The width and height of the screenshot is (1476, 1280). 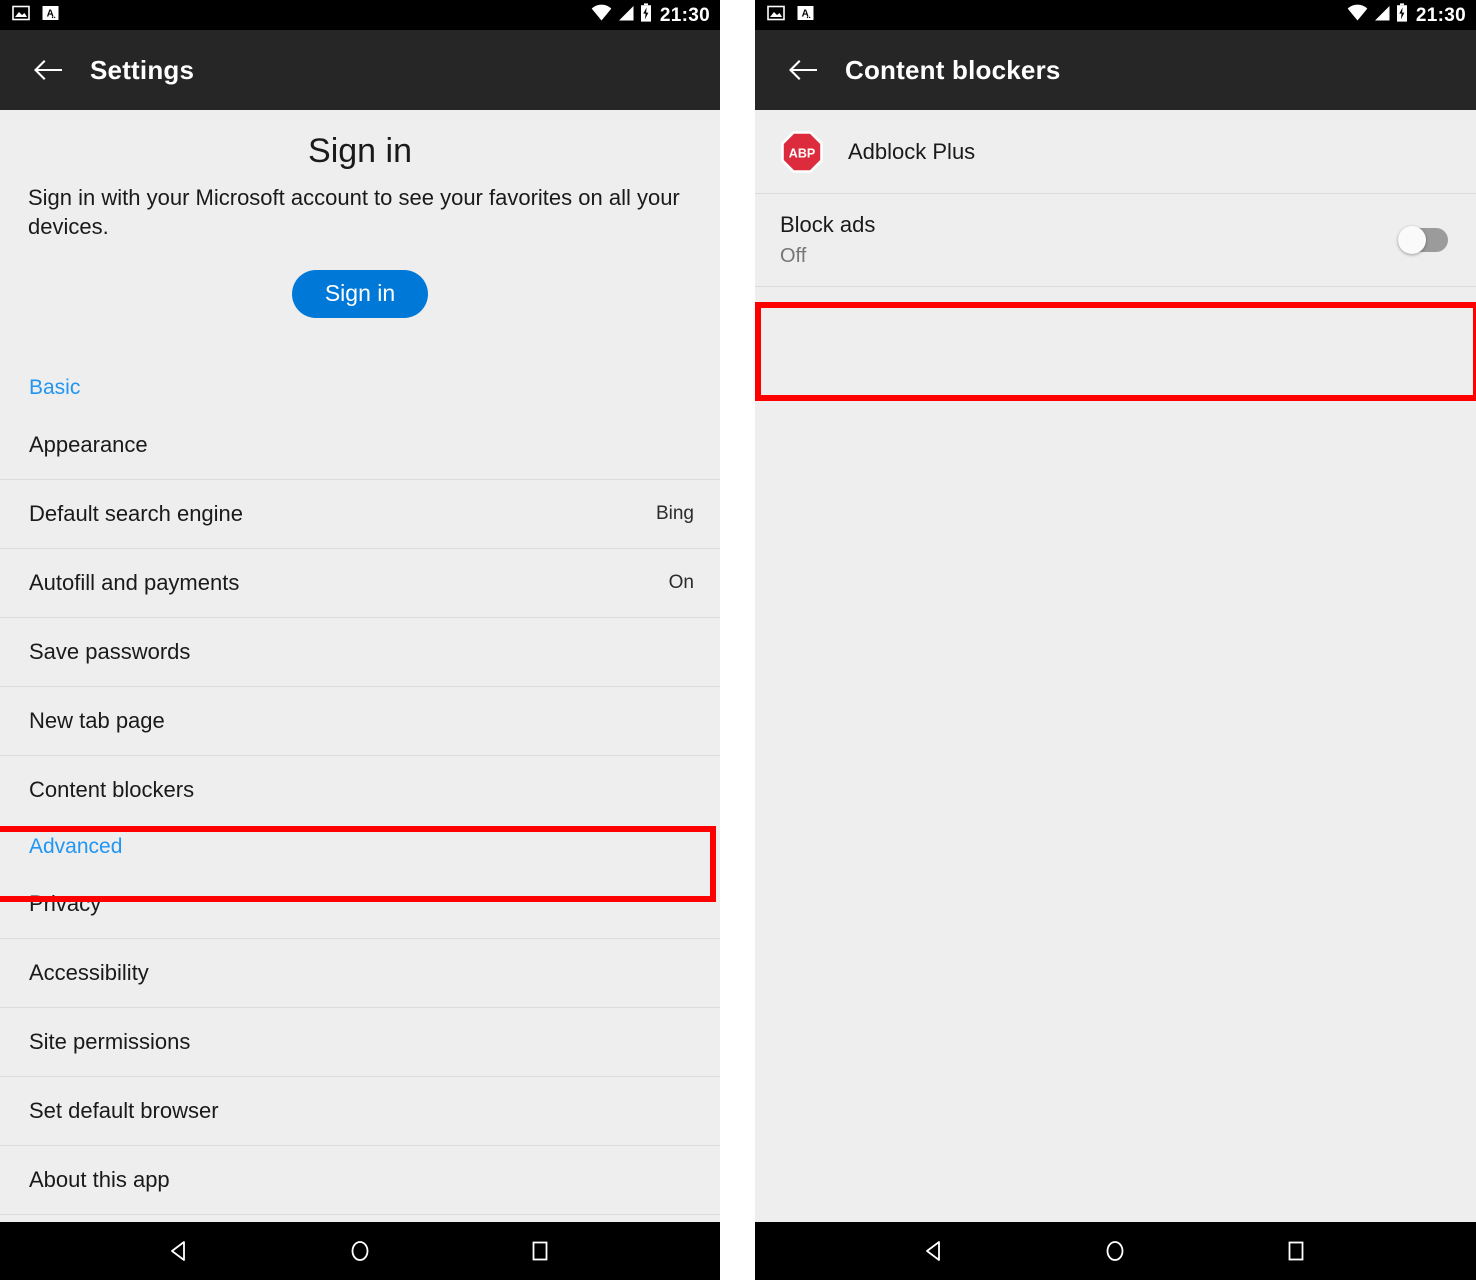 What do you see at coordinates (55, 387) in the screenshot?
I see `section-header-basic: Basic` at bounding box center [55, 387].